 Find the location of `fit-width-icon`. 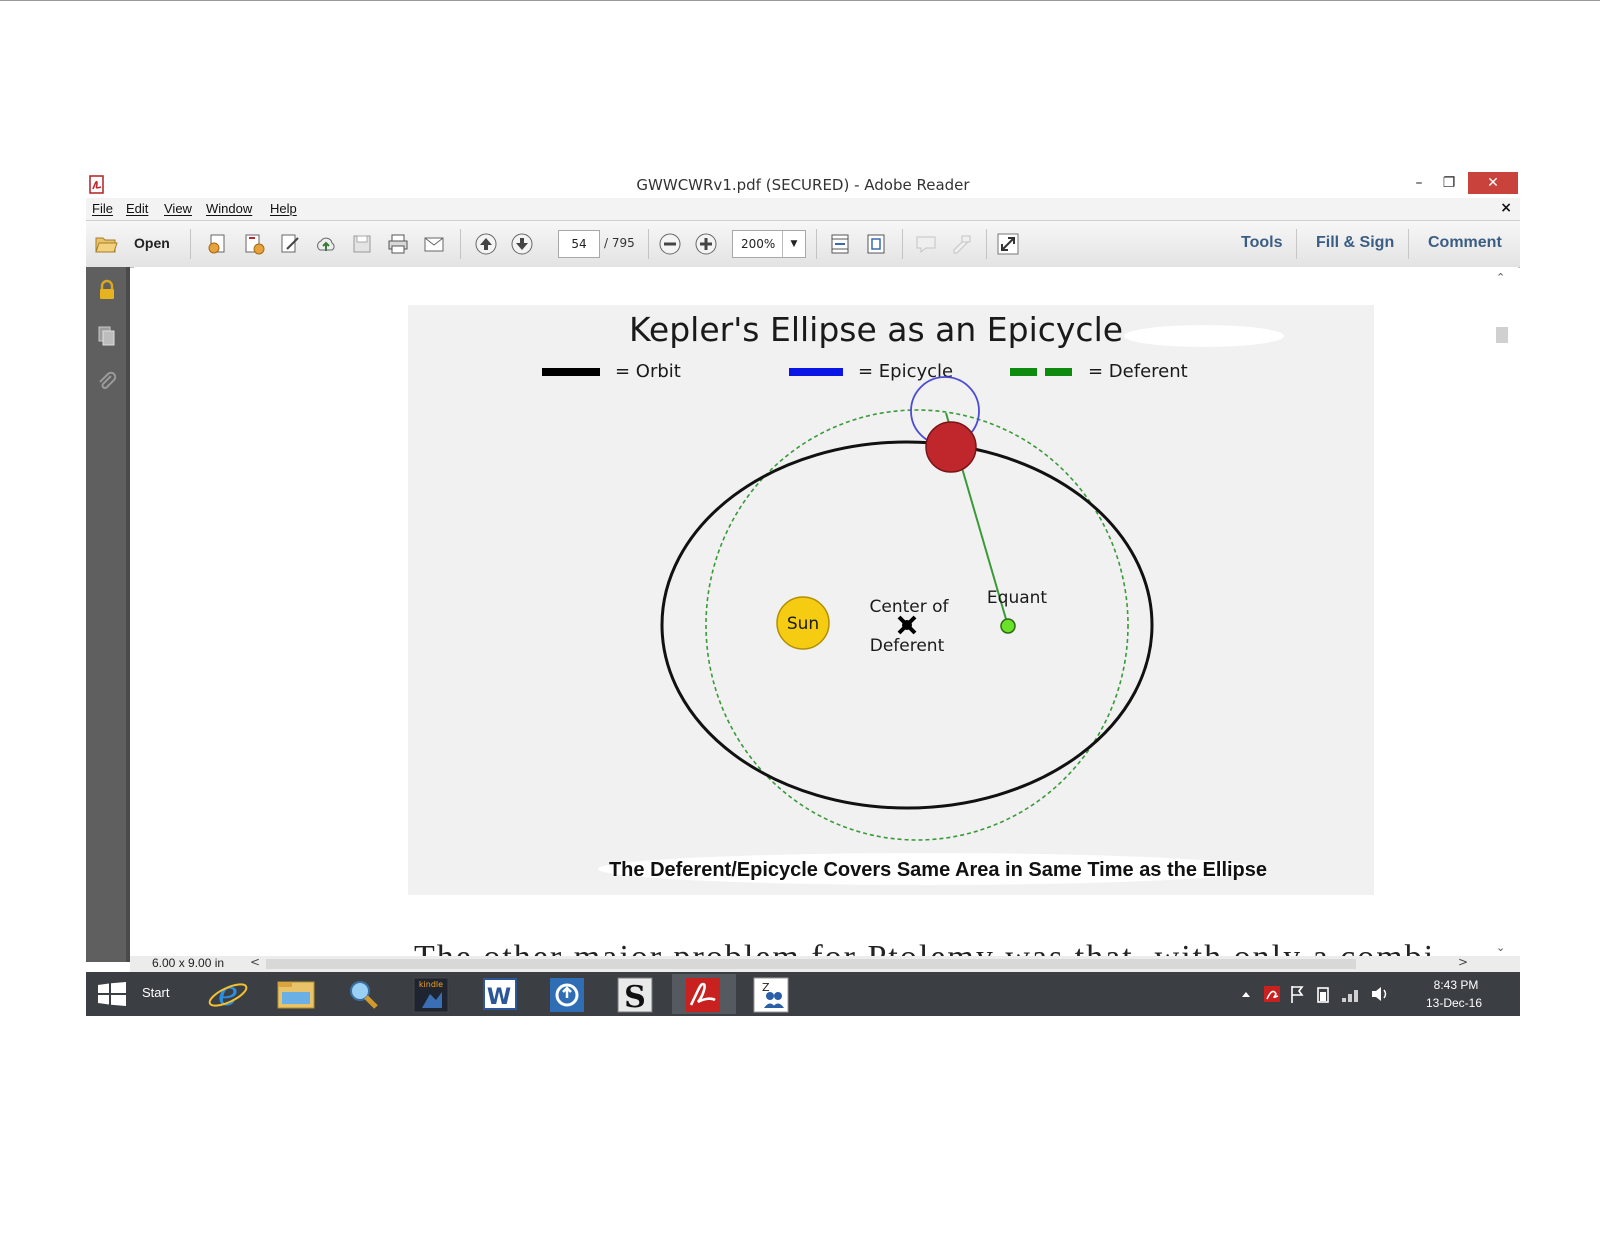

fit-width-icon is located at coordinates (840, 244).